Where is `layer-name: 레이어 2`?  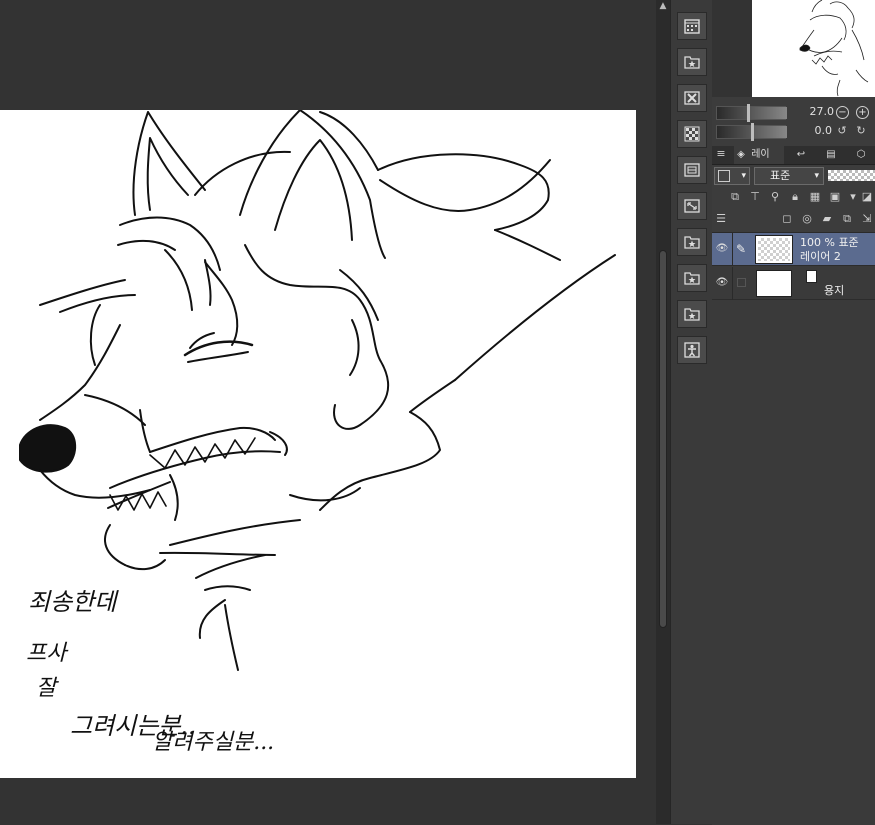
layer-name: 레이어 2 is located at coordinates (820, 256).